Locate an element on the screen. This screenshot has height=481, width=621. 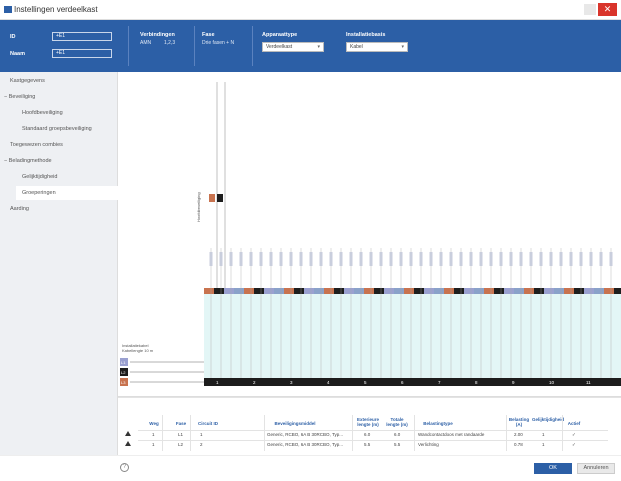
minimize-button is located at coordinates (590, 9).